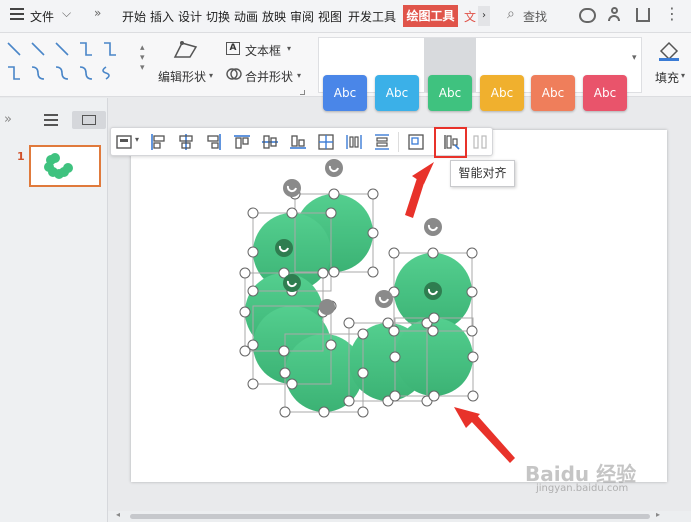 This screenshot has width=691, height=522. What do you see at coordinates (658, 514) in the screenshot?
I see `scroll-right-icon: ▸` at bounding box center [658, 514].